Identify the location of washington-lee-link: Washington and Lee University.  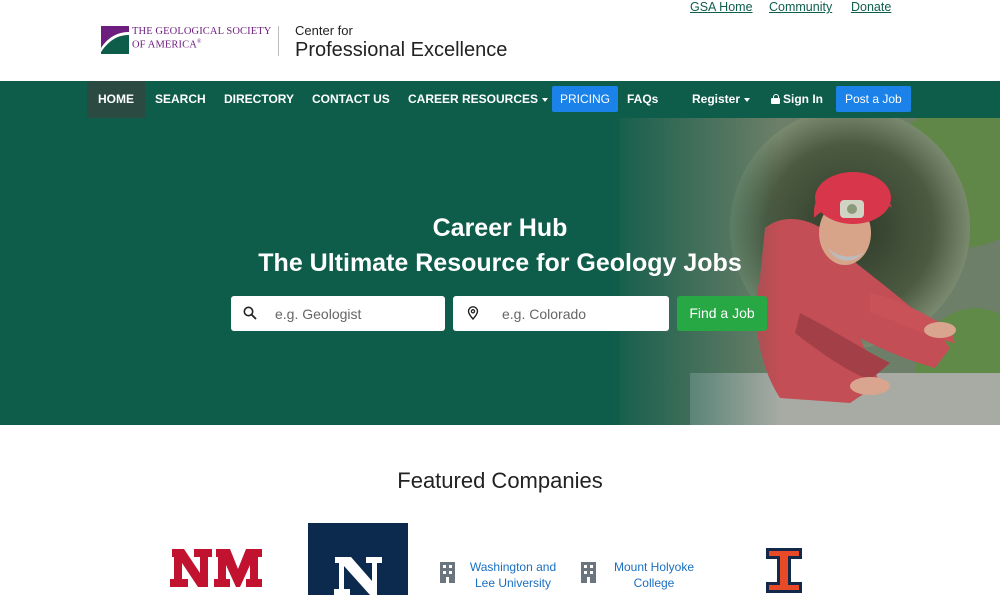
(513, 575).